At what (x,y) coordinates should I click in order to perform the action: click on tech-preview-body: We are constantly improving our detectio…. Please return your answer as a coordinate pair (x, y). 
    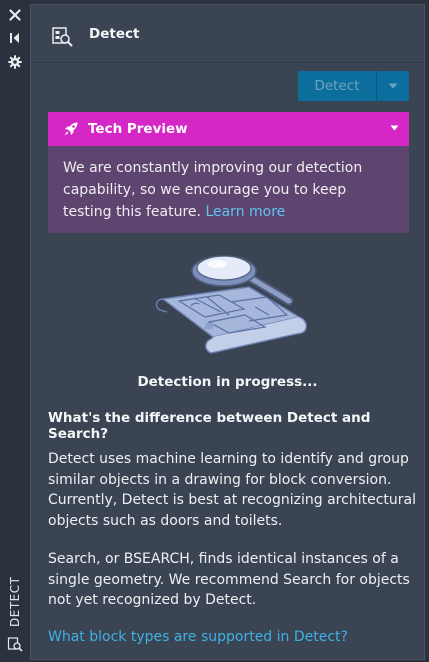
    Looking at the image, I should click on (228, 189).